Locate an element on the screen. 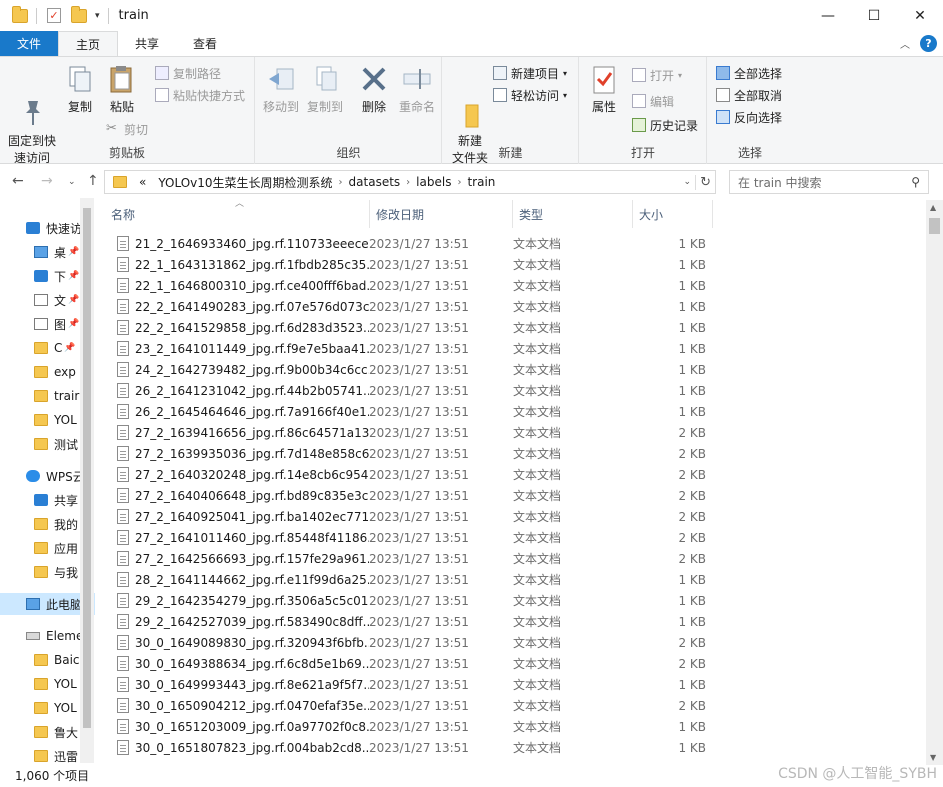 This screenshot has height=787, width=943. copy-button: 复制 is located at coordinates (80, 89).